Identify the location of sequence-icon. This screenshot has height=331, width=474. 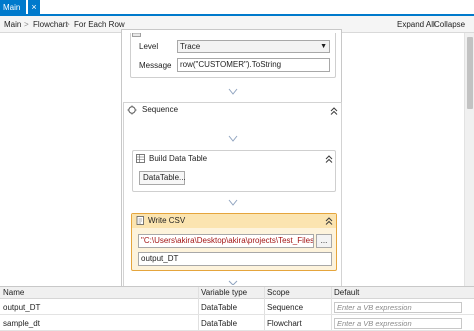
(132, 110).